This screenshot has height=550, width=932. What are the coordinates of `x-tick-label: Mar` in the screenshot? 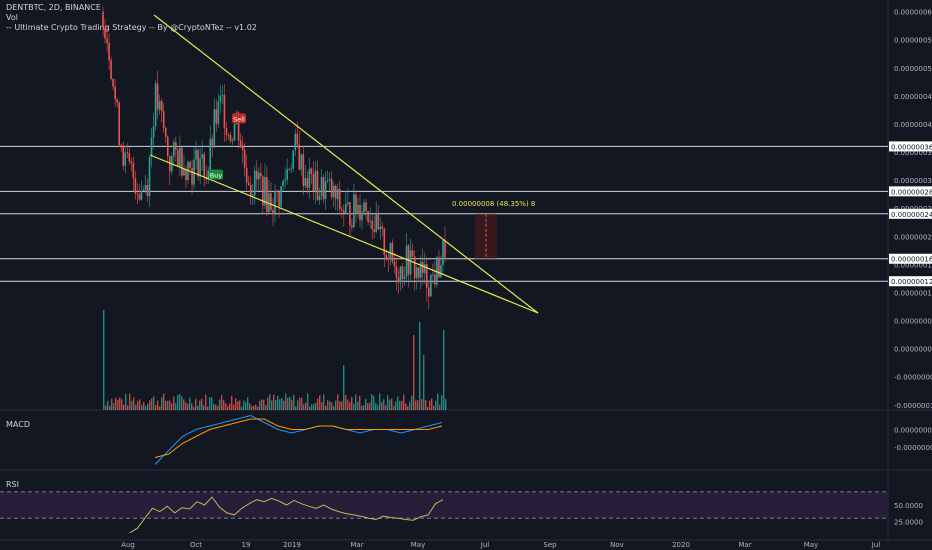 It's located at (744, 545).